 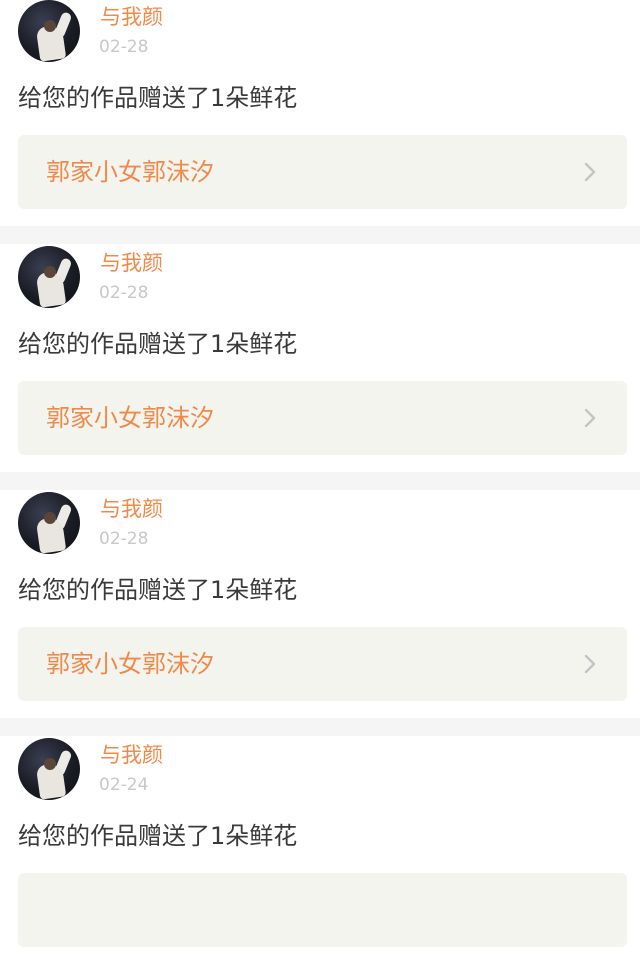 I want to click on notification-date: 02-24, so click(x=124, y=785).